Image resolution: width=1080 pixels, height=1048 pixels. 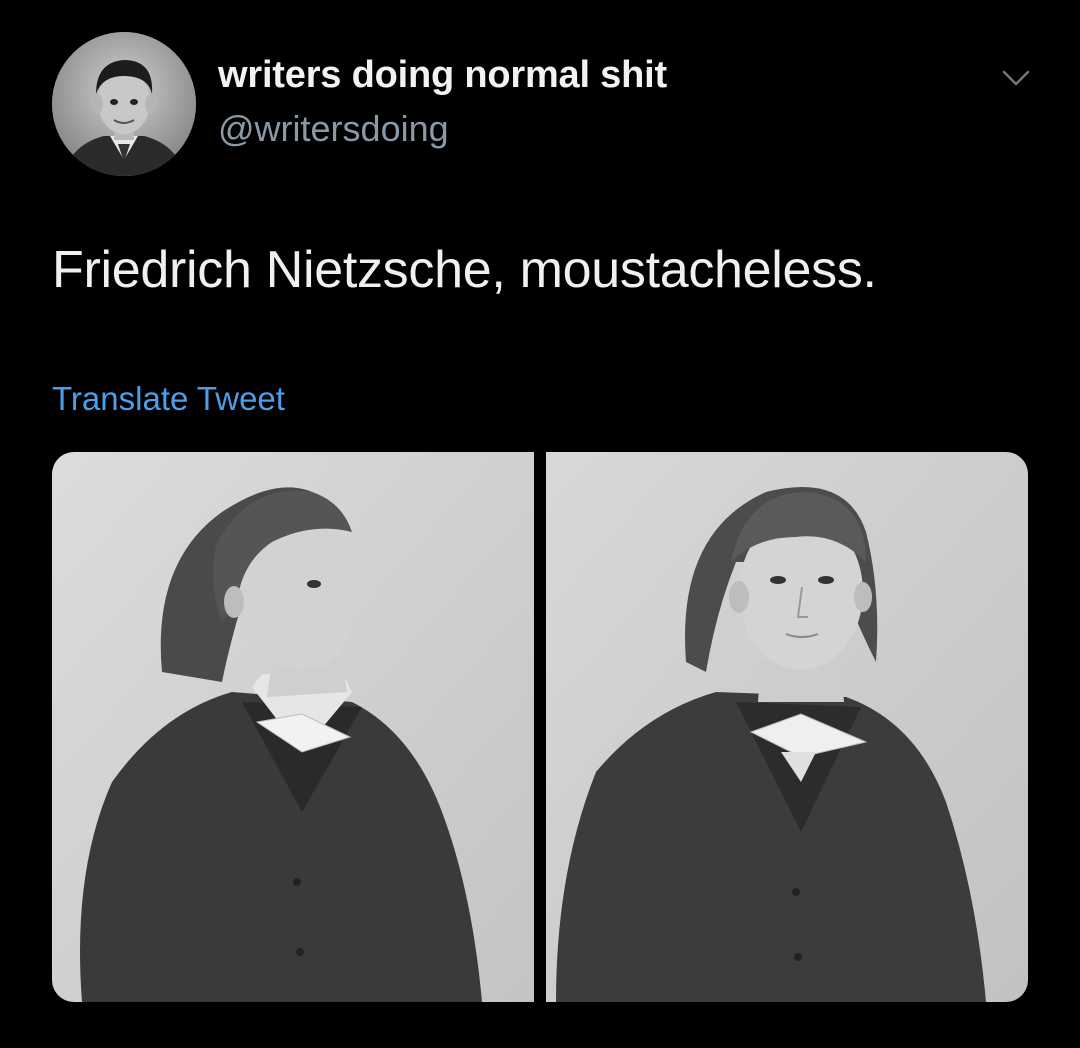 I want to click on tweet-text: Friedrich Nietzsche, moustacheless., so click(x=464, y=270).